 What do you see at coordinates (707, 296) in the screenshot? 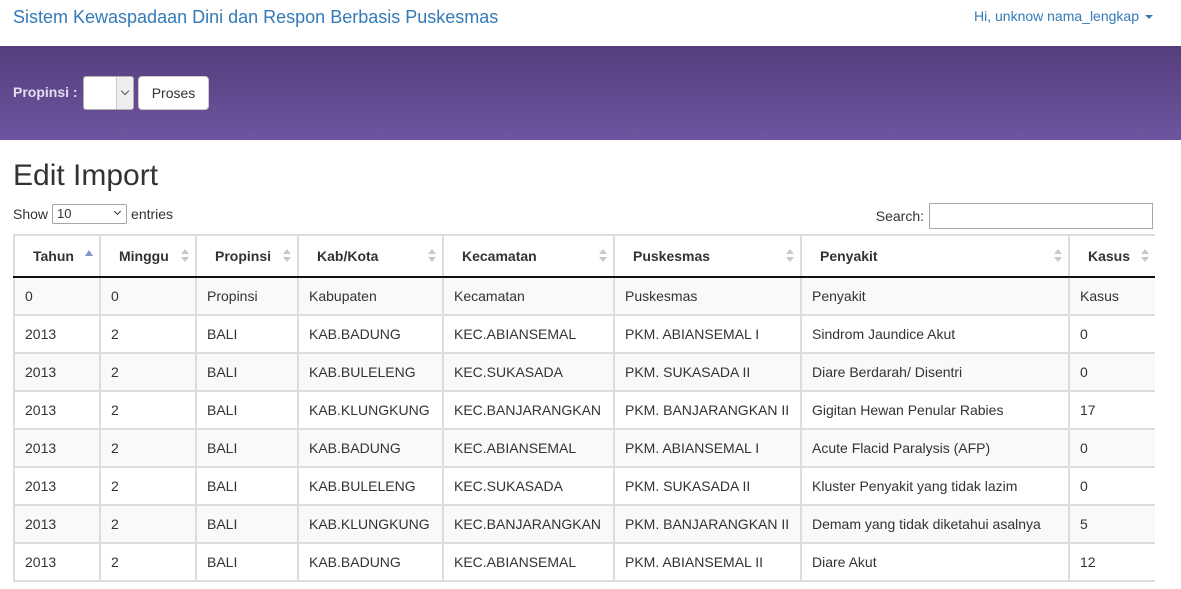
I see `table-cell: Puskesmas` at bounding box center [707, 296].